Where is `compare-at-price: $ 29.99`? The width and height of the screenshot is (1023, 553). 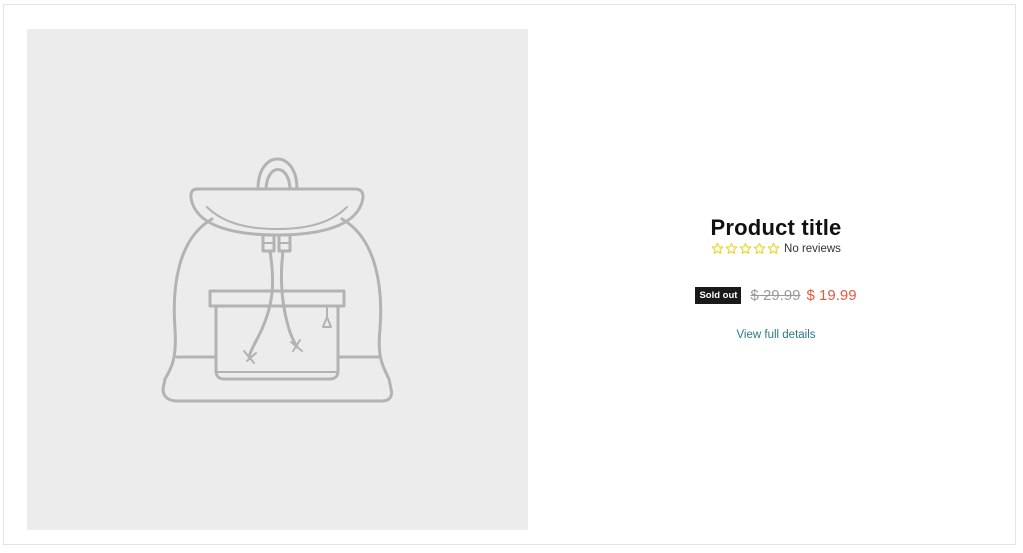 compare-at-price: $ 29.99 is located at coordinates (775, 295).